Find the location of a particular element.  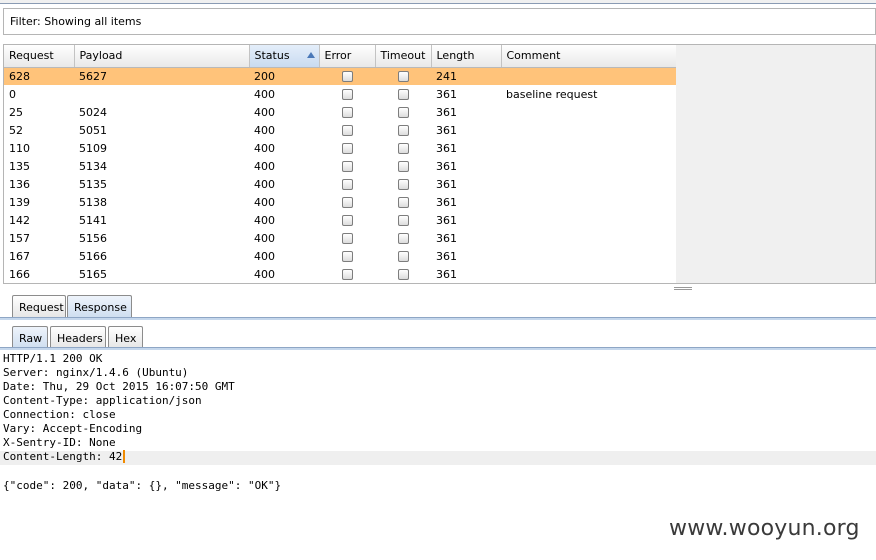

table-row: 136 5135 400 361 is located at coordinates (340, 184).